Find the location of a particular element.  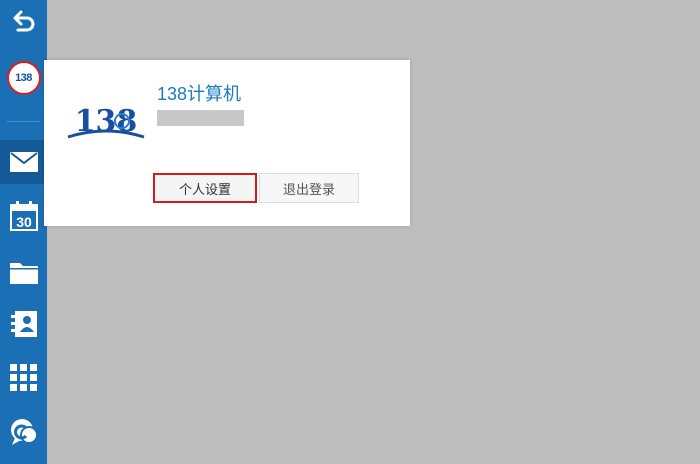

email-redacted is located at coordinates (200, 118).